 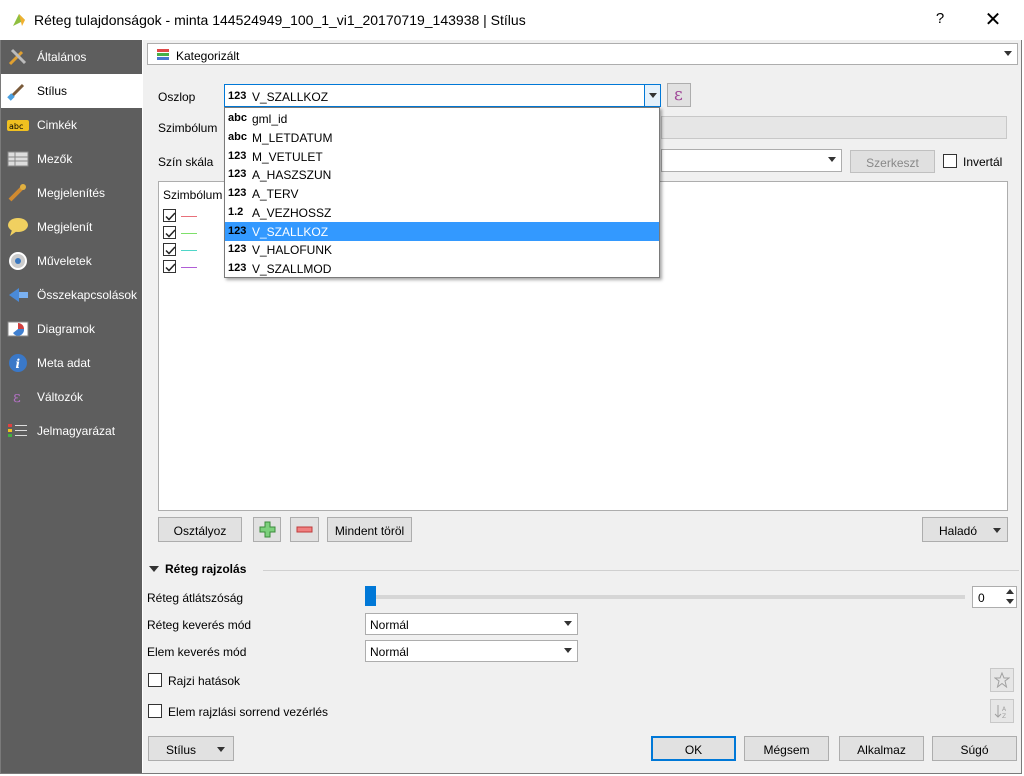 What do you see at coordinates (940, 20) in the screenshot?
I see `help-button: ?` at bounding box center [940, 20].